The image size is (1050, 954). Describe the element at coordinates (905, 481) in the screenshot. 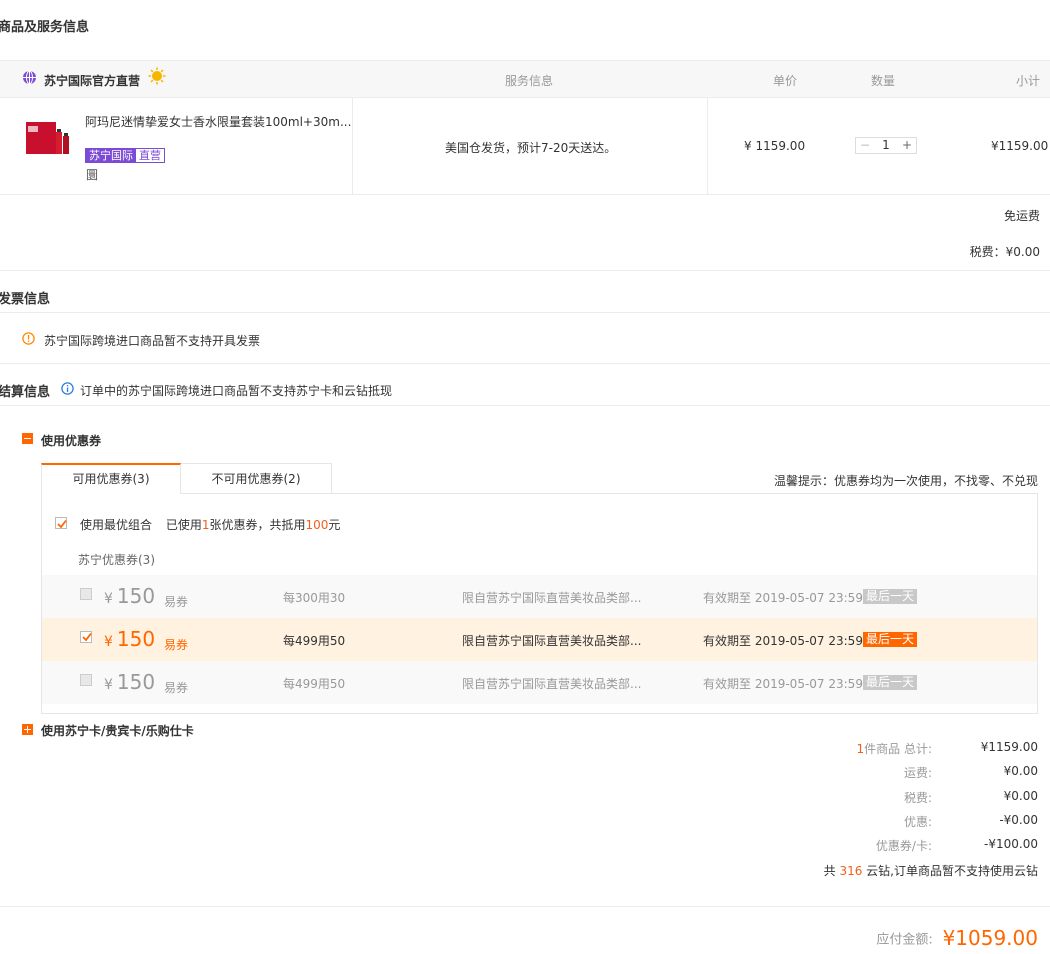

I see `coupon-tip: 温馨提示：优惠券均为一次使用，不找零、不兑现` at that location.